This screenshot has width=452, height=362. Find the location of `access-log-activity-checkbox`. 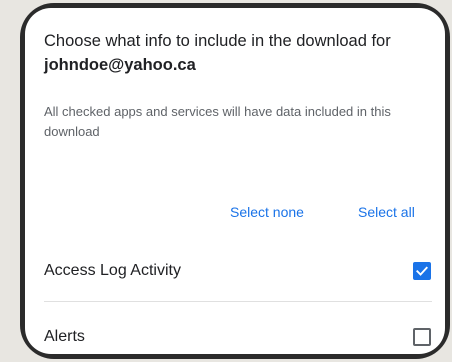

access-log-activity-checkbox is located at coordinates (422, 271).